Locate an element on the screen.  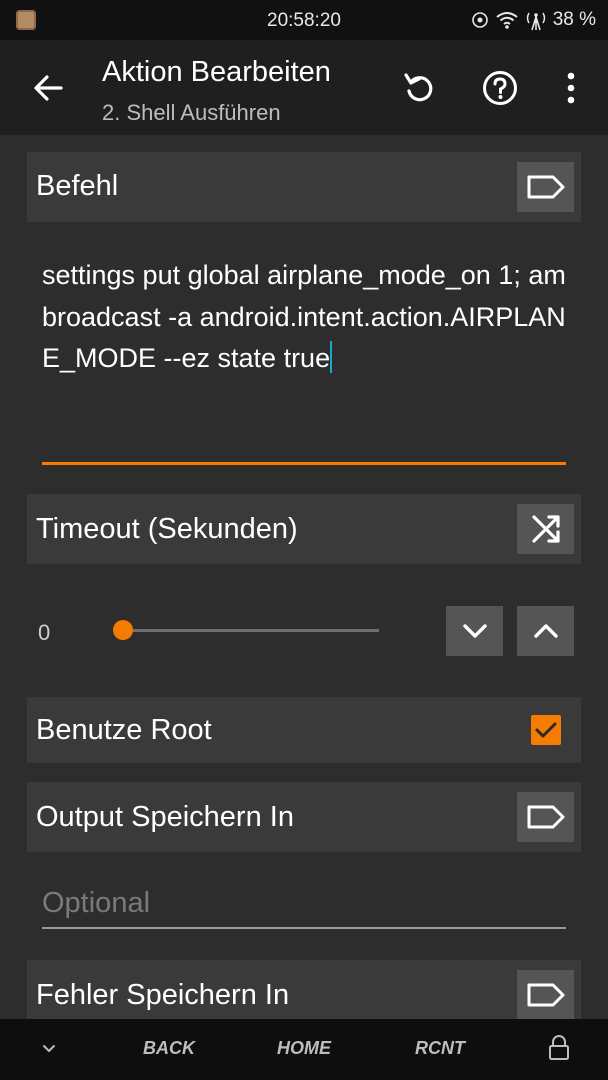
signal-icon is located at coordinates (535, 21).